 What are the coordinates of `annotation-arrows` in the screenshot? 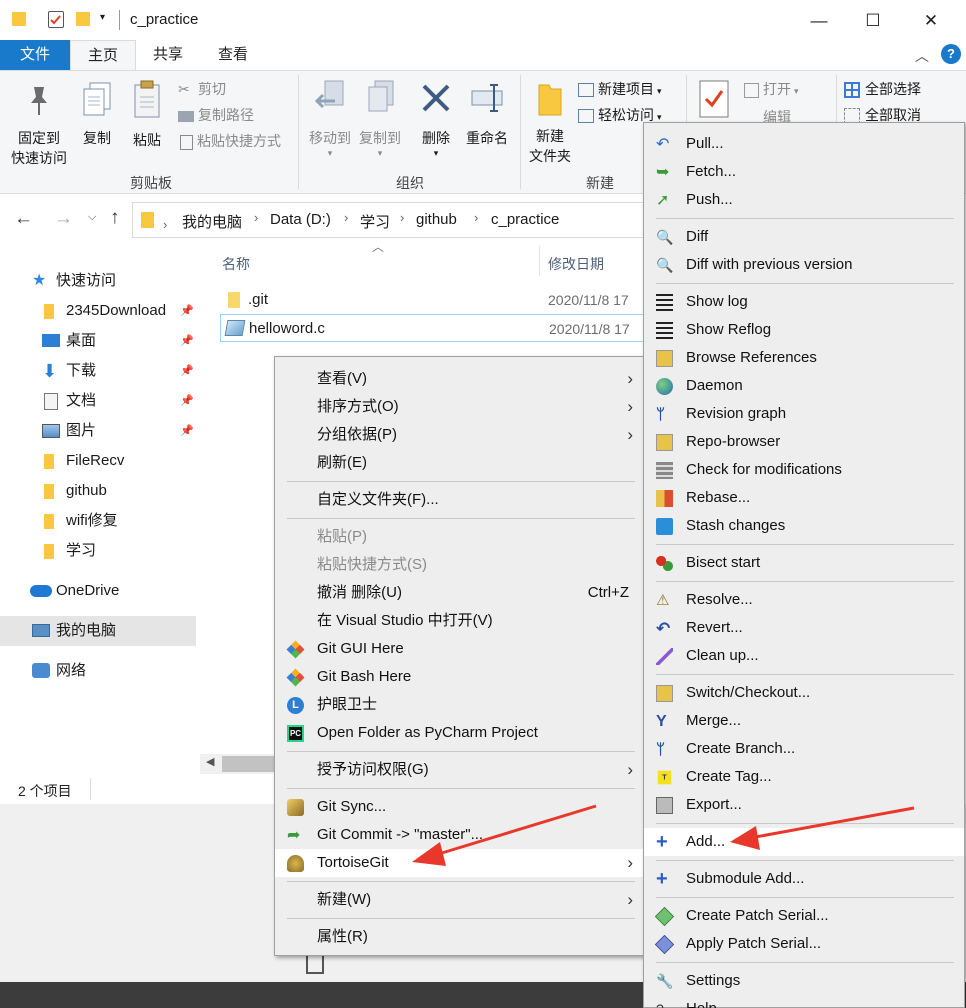 It's located at (663, 835).